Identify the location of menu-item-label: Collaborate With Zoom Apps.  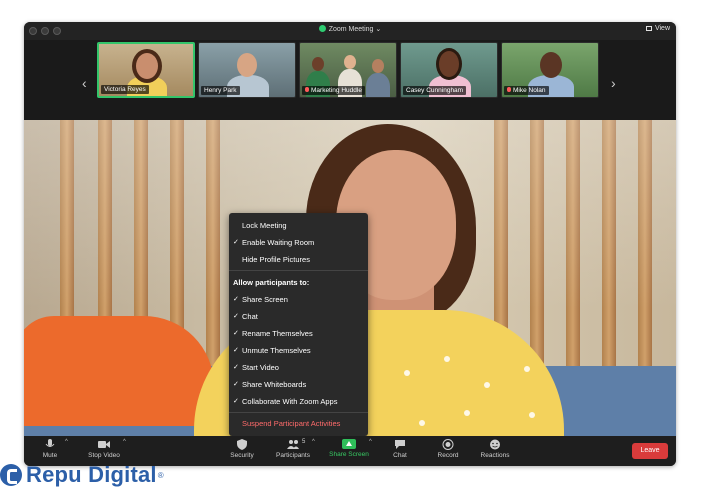
(290, 401).